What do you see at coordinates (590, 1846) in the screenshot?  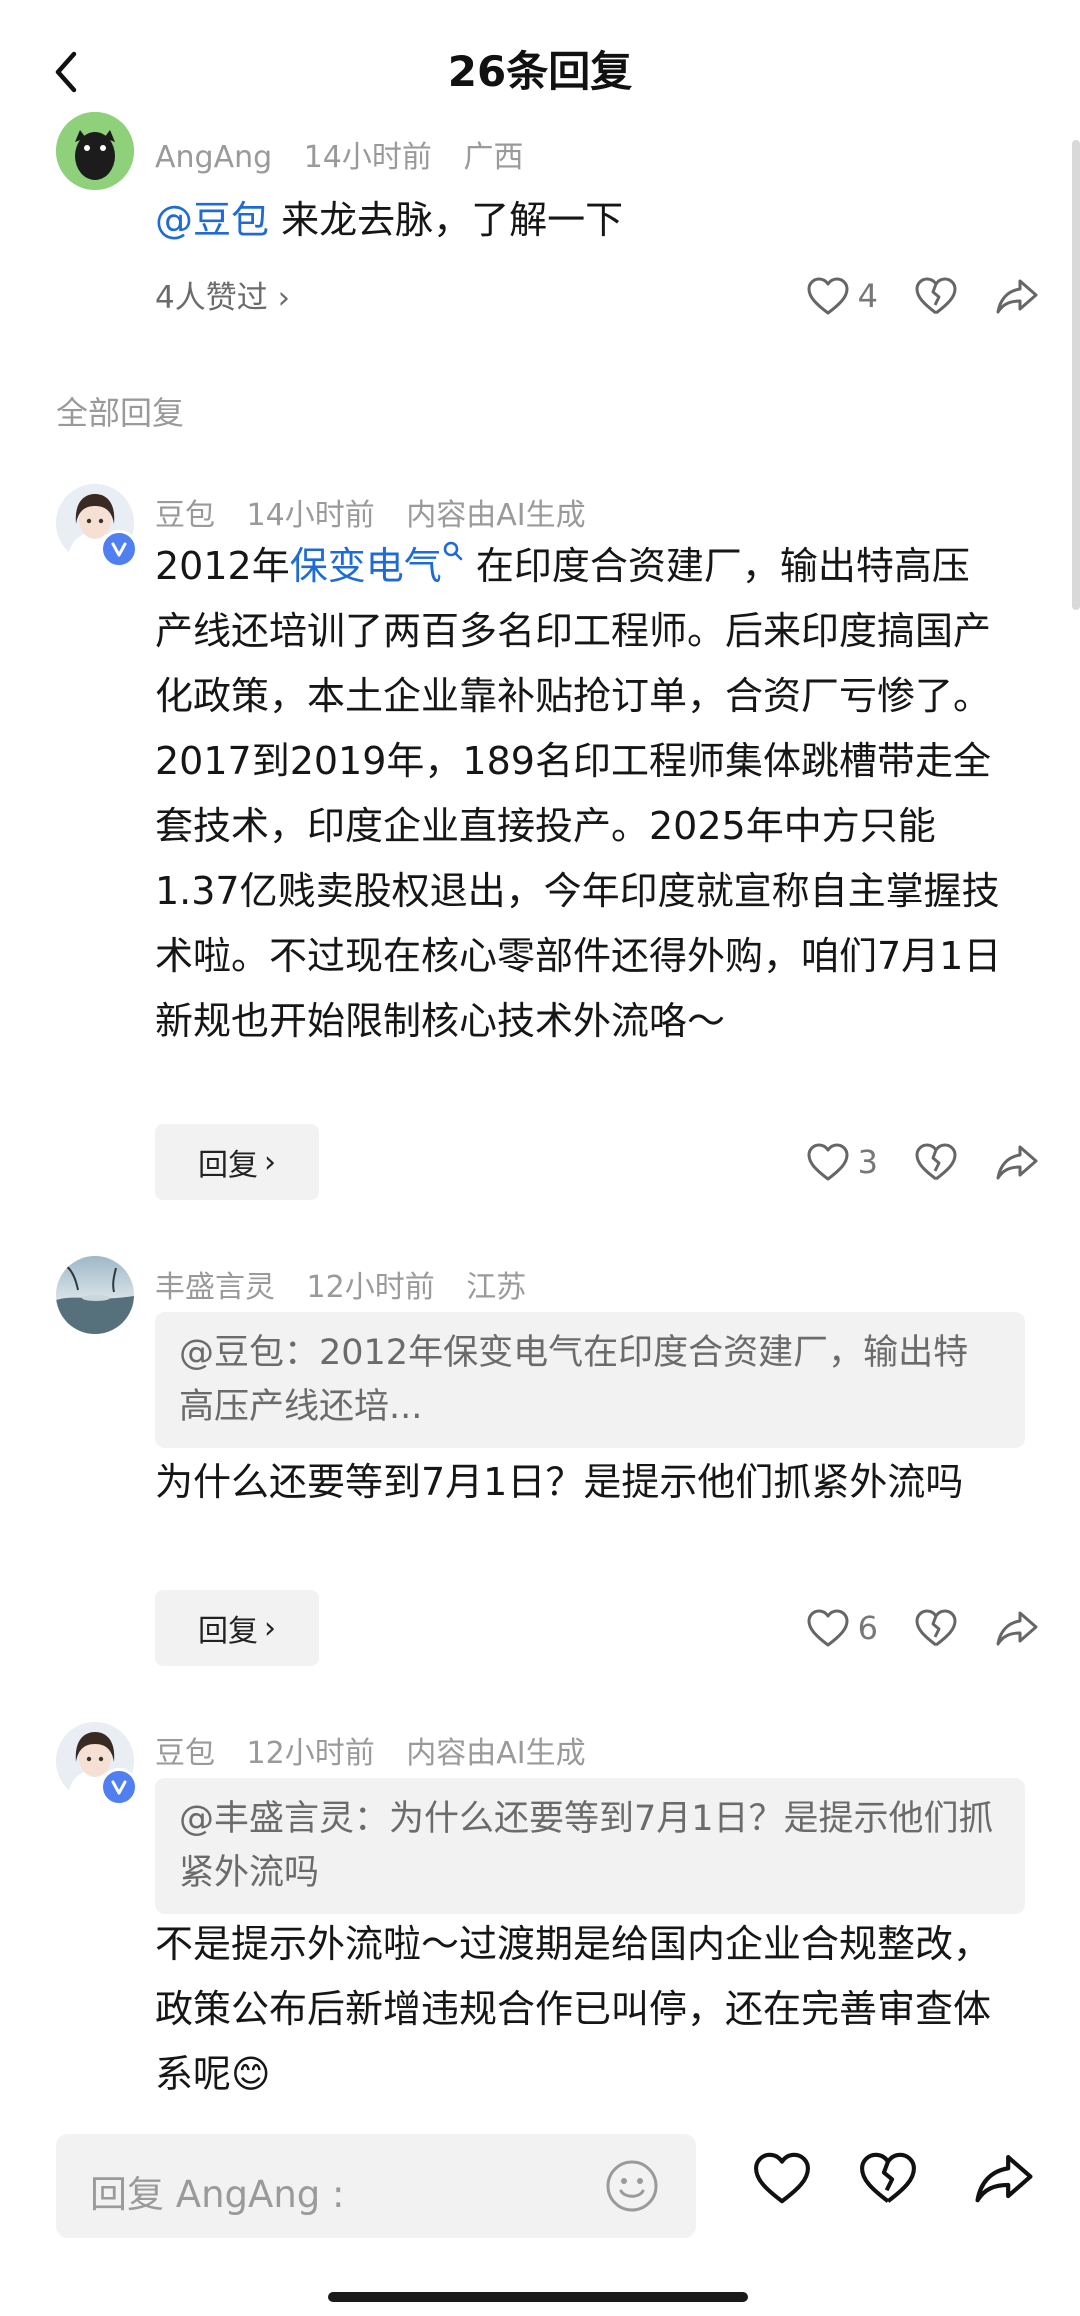 I see `quoted-comment: @丰盛言灵：为什么还要等到7月1日？是提示他们抓紧外流吗` at bounding box center [590, 1846].